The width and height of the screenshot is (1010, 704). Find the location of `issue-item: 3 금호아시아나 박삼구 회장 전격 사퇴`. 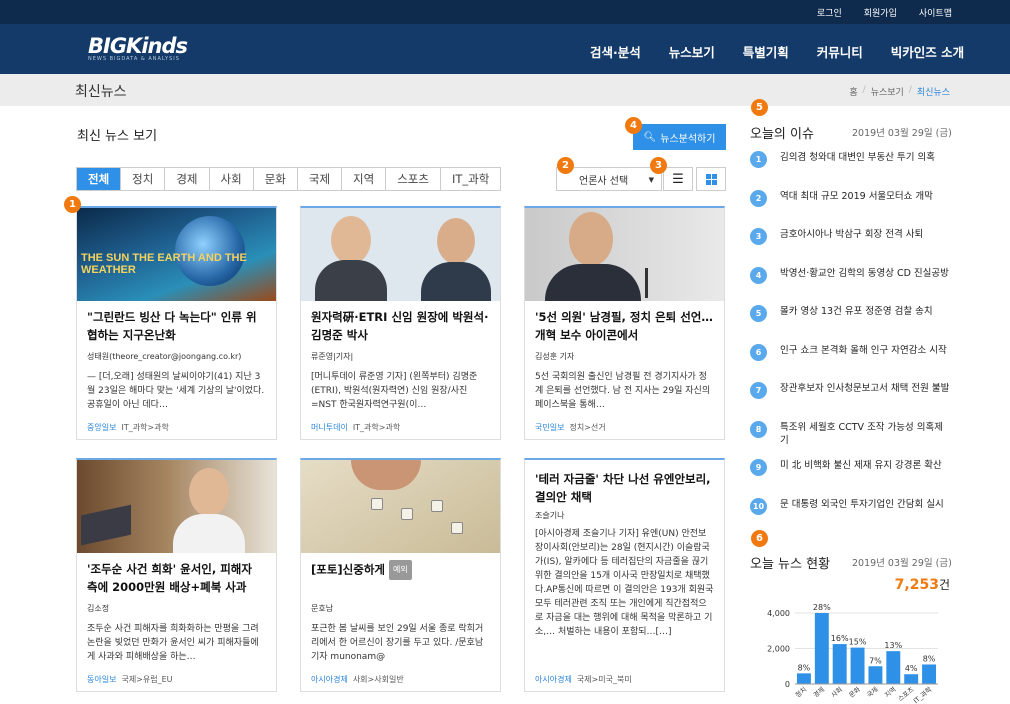

issue-item: 3 금호아시아나 박삼구 회장 전격 사퇴 is located at coordinates (850, 247).